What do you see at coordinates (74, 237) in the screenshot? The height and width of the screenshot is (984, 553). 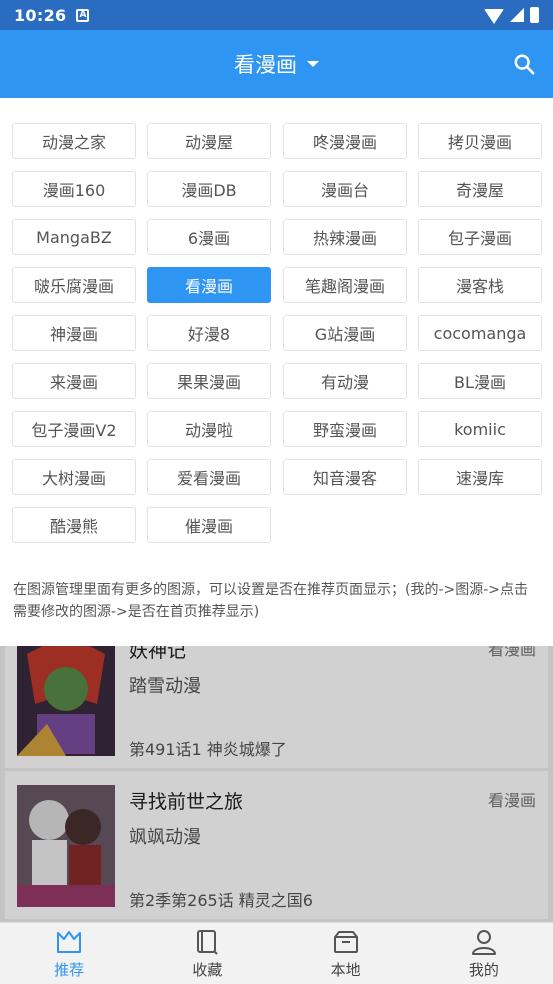 I see `source-chip: MangaBZ` at bounding box center [74, 237].